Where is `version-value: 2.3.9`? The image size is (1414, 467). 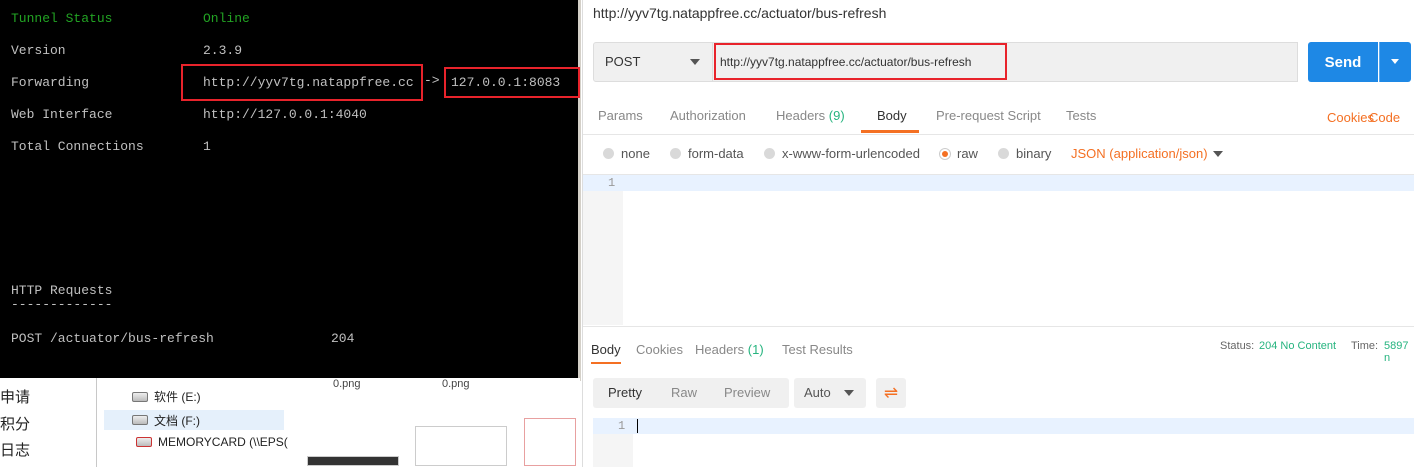
version-value: 2.3.9 is located at coordinates (223, 50).